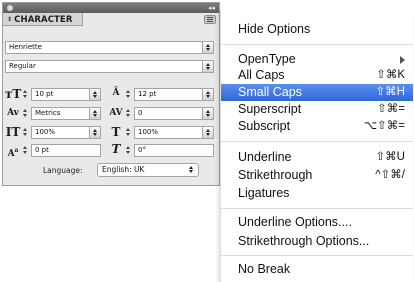  What do you see at coordinates (390, 75) in the screenshot?
I see `menu-item-shortcut: ⇧⌘K` at bounding box center [390, 75].